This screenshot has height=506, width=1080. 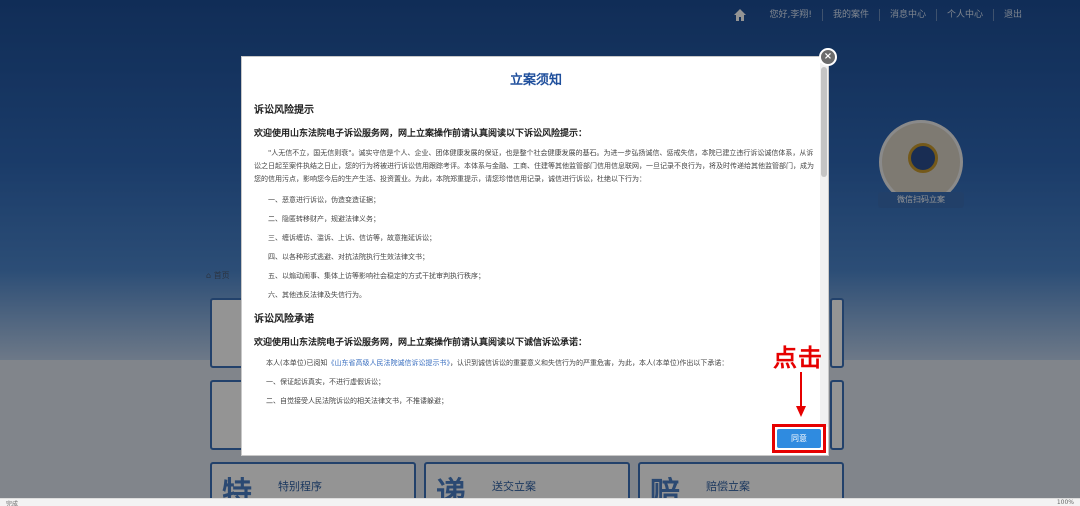 What do you see at coordinates (799, 438) in the screenshot?
I see `agree-button: 同意` at bounding box center [799, 438].